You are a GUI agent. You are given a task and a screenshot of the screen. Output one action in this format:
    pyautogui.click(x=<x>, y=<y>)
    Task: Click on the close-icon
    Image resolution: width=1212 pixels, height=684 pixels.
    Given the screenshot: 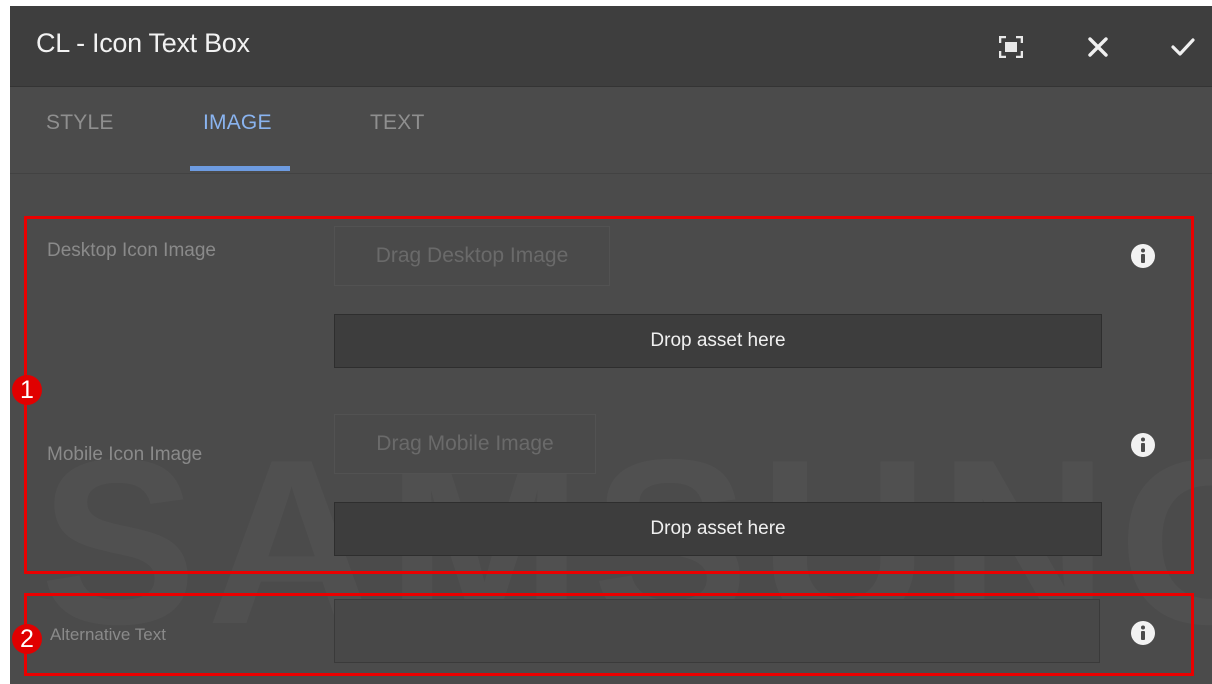 What is the action you would take?
    pyautogui.click(x=1098, y=47)
    